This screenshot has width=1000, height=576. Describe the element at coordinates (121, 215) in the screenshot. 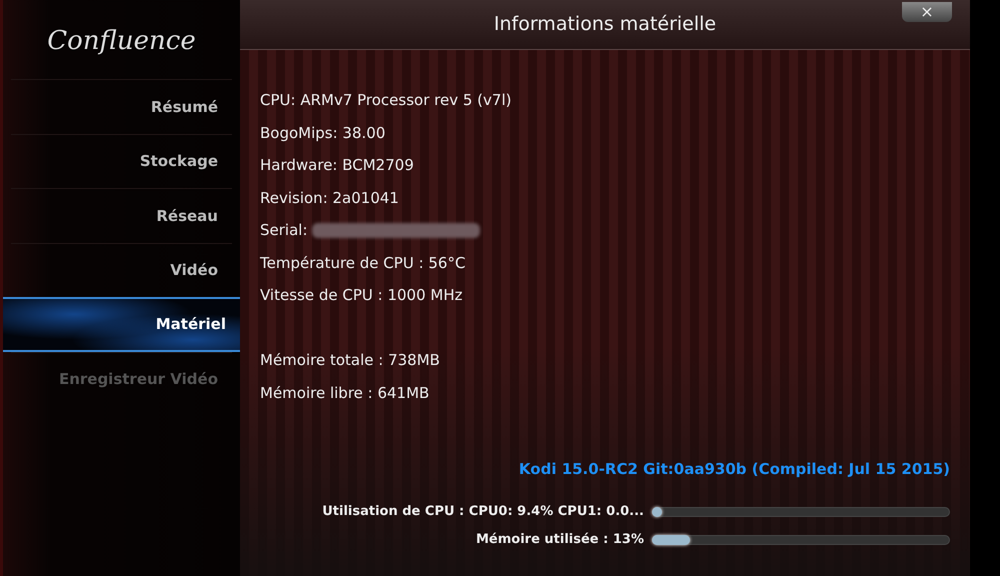

I see `sidebar-item: Réseau` at that location.